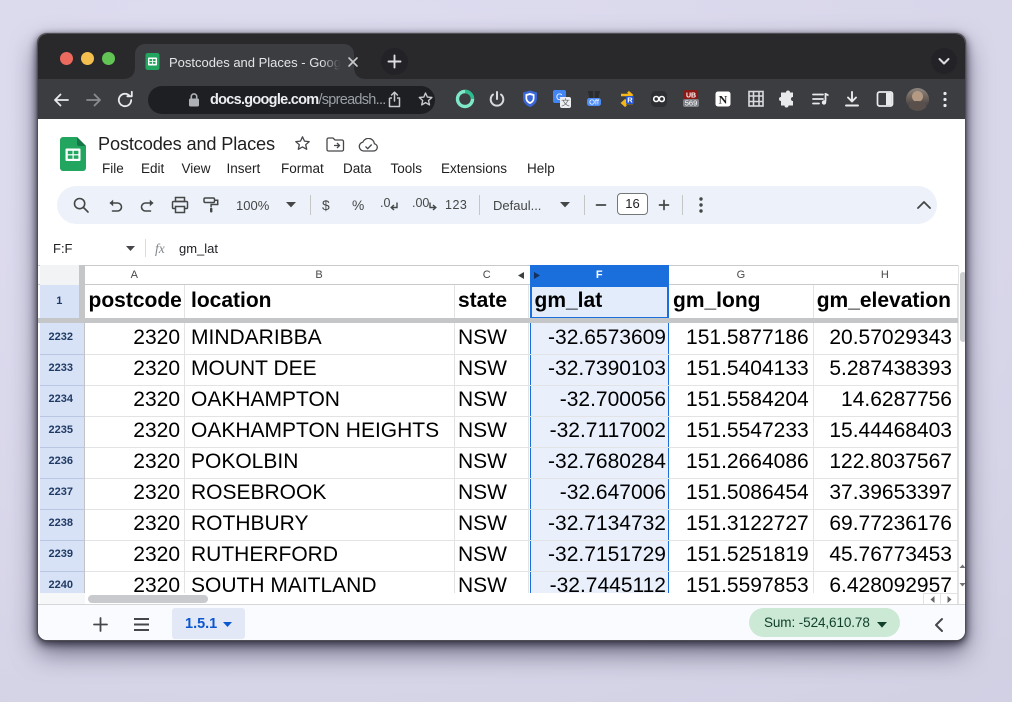 Image resolution: width=1012 pixels, height=702 pixels. Describe the element at coordinates (385, 203) in the screenshot. I see `svg-text: .0` at that location.